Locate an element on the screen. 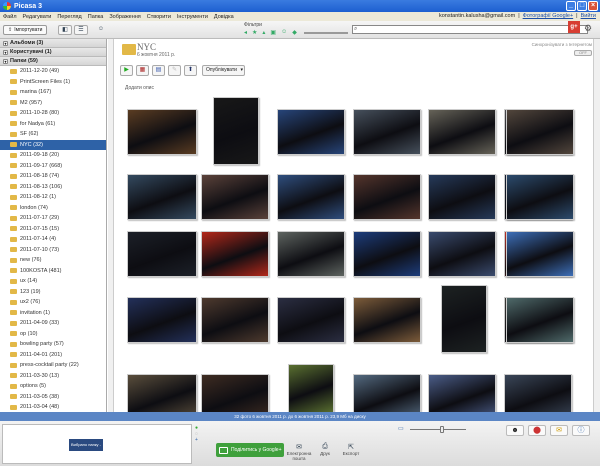  share-google-plus-button: Поділитись у Google+ is located at coordinates (250, 450).